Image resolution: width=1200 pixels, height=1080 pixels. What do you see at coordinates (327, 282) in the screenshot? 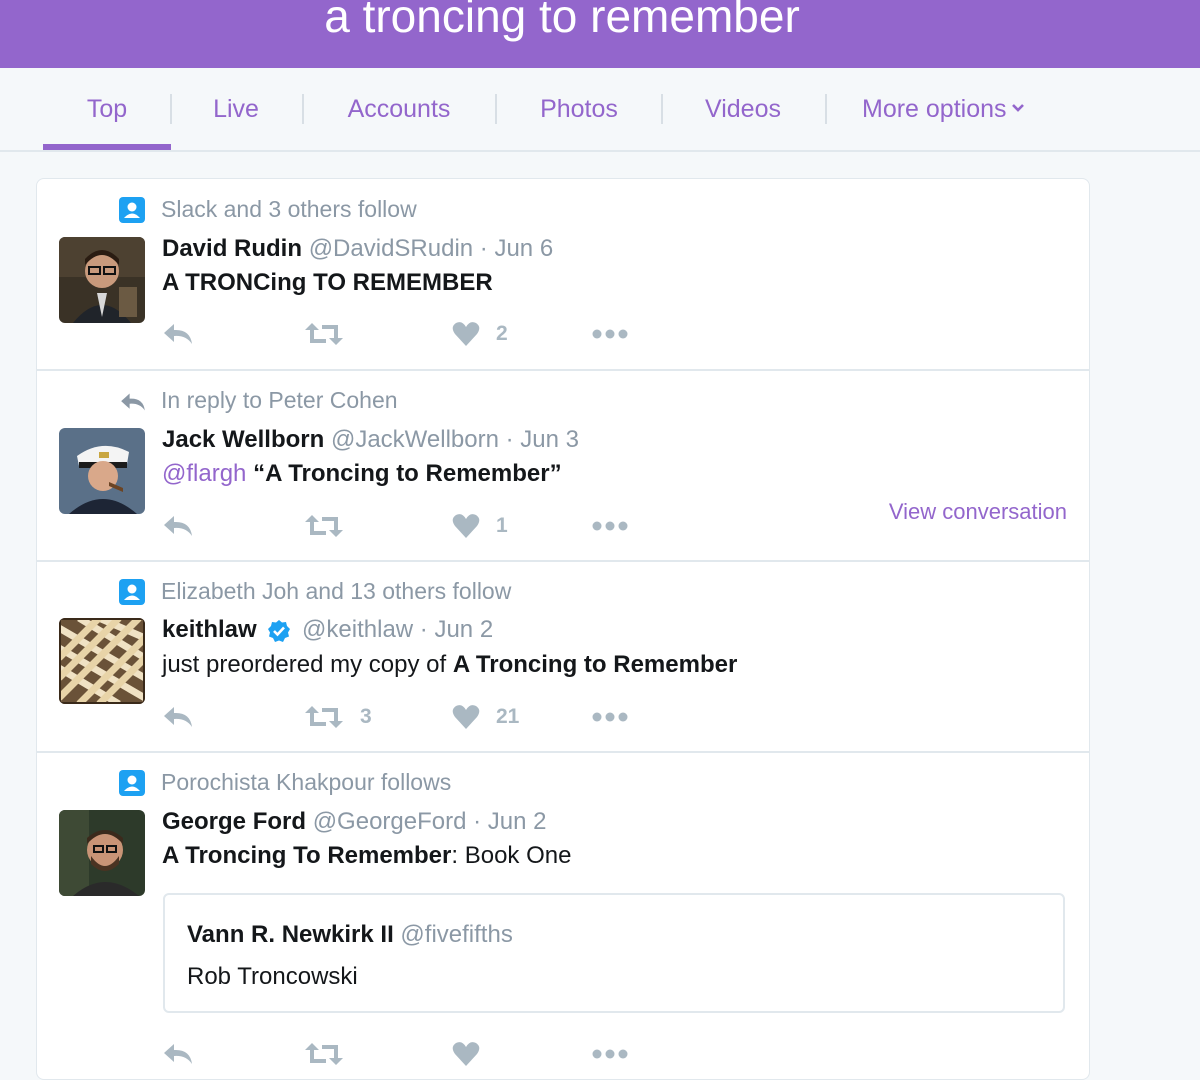
I see `tweet-text: A TRONCing TO REMEMBER` at bounding box center [327, 282].